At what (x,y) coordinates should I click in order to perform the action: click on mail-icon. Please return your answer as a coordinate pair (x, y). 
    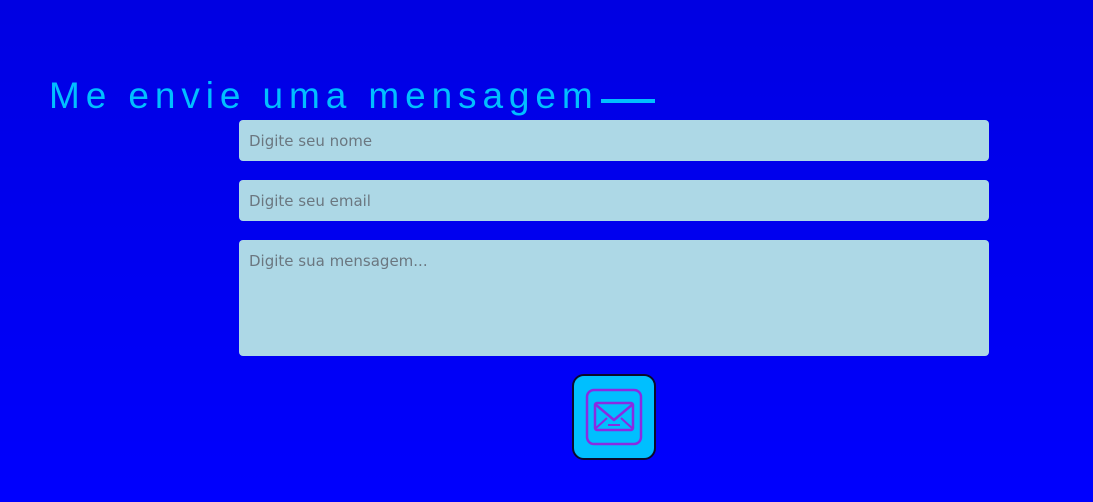
    Looking at the image, I should click on (614, 417).